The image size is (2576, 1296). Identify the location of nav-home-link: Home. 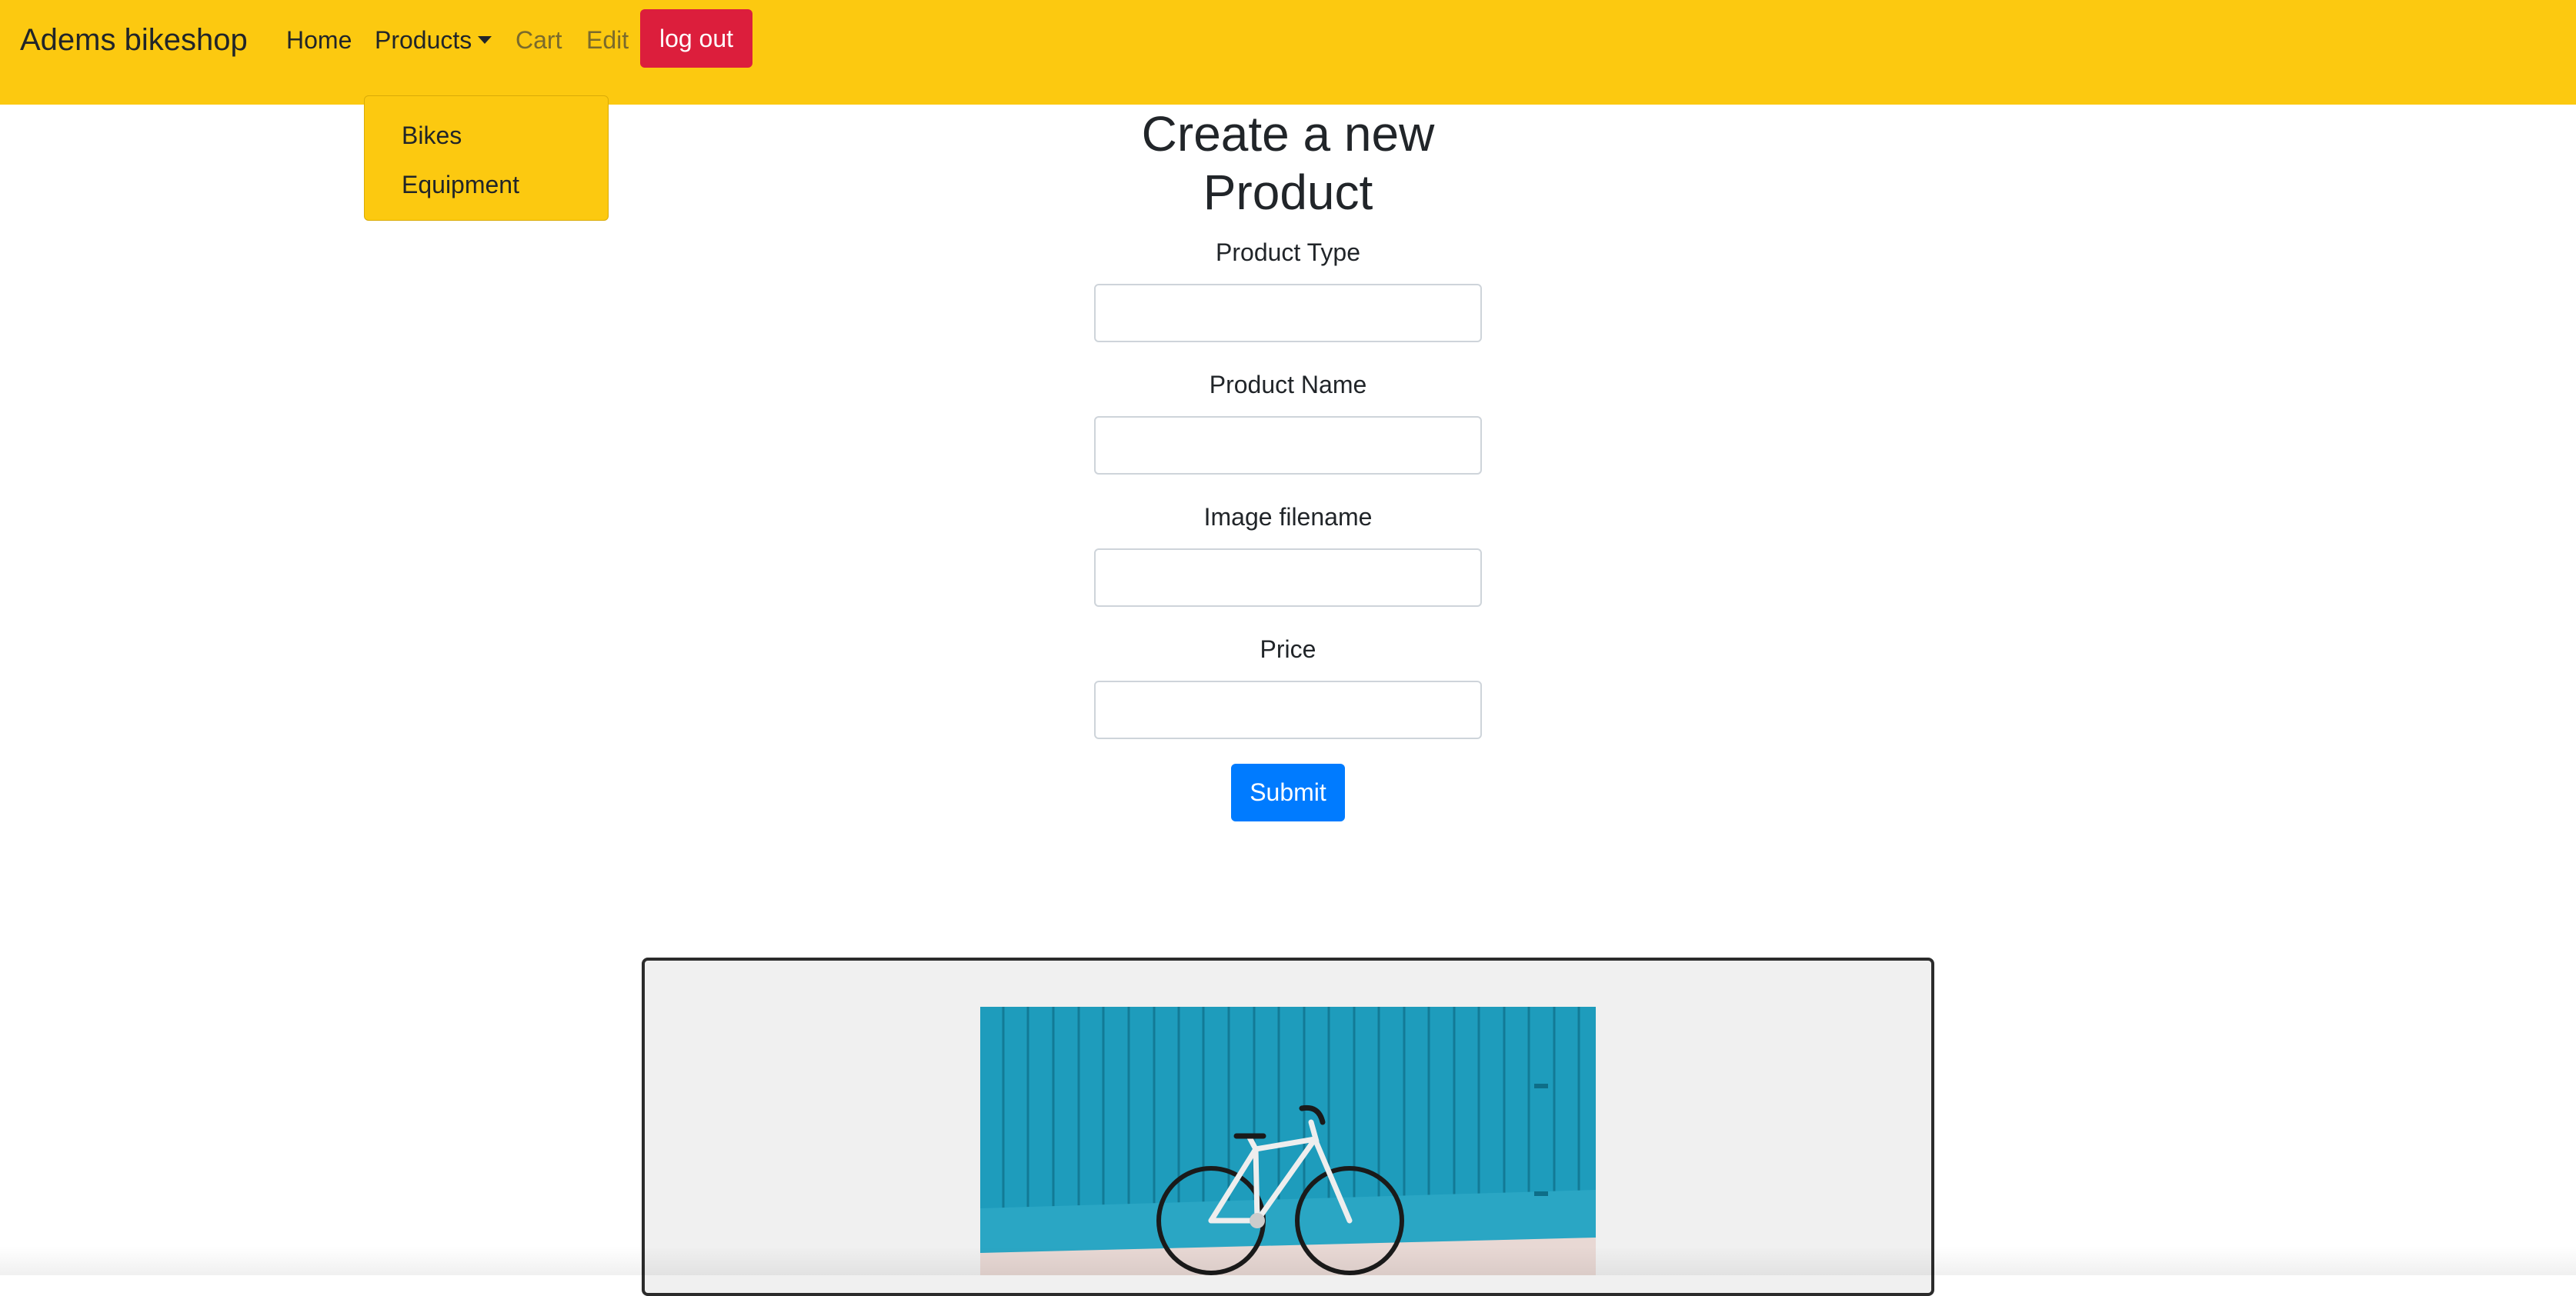
(319, 40).